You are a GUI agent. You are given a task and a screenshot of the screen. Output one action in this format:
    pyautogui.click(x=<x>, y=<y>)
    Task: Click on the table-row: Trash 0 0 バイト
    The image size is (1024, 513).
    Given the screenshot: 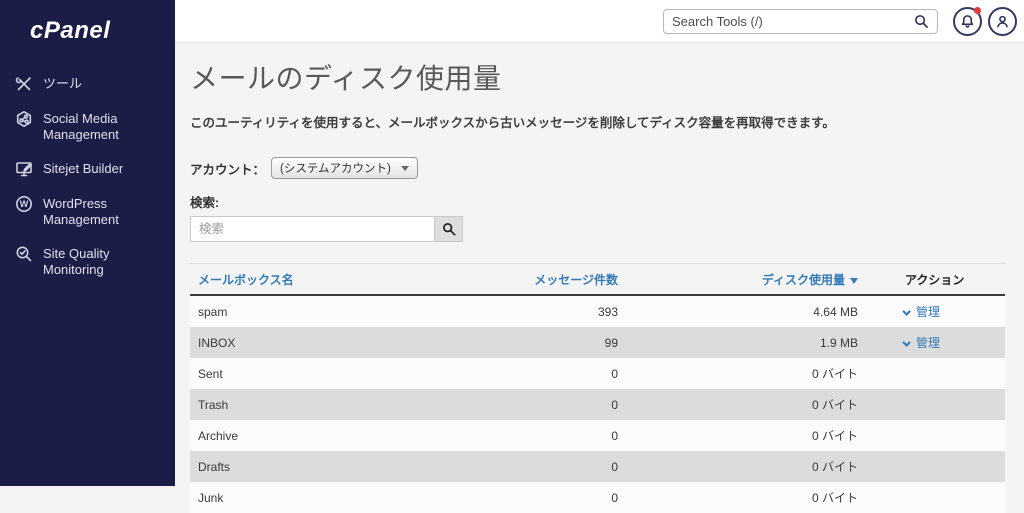 What is the action you would take?
    pyautogui.click(x=597, y=404)
    